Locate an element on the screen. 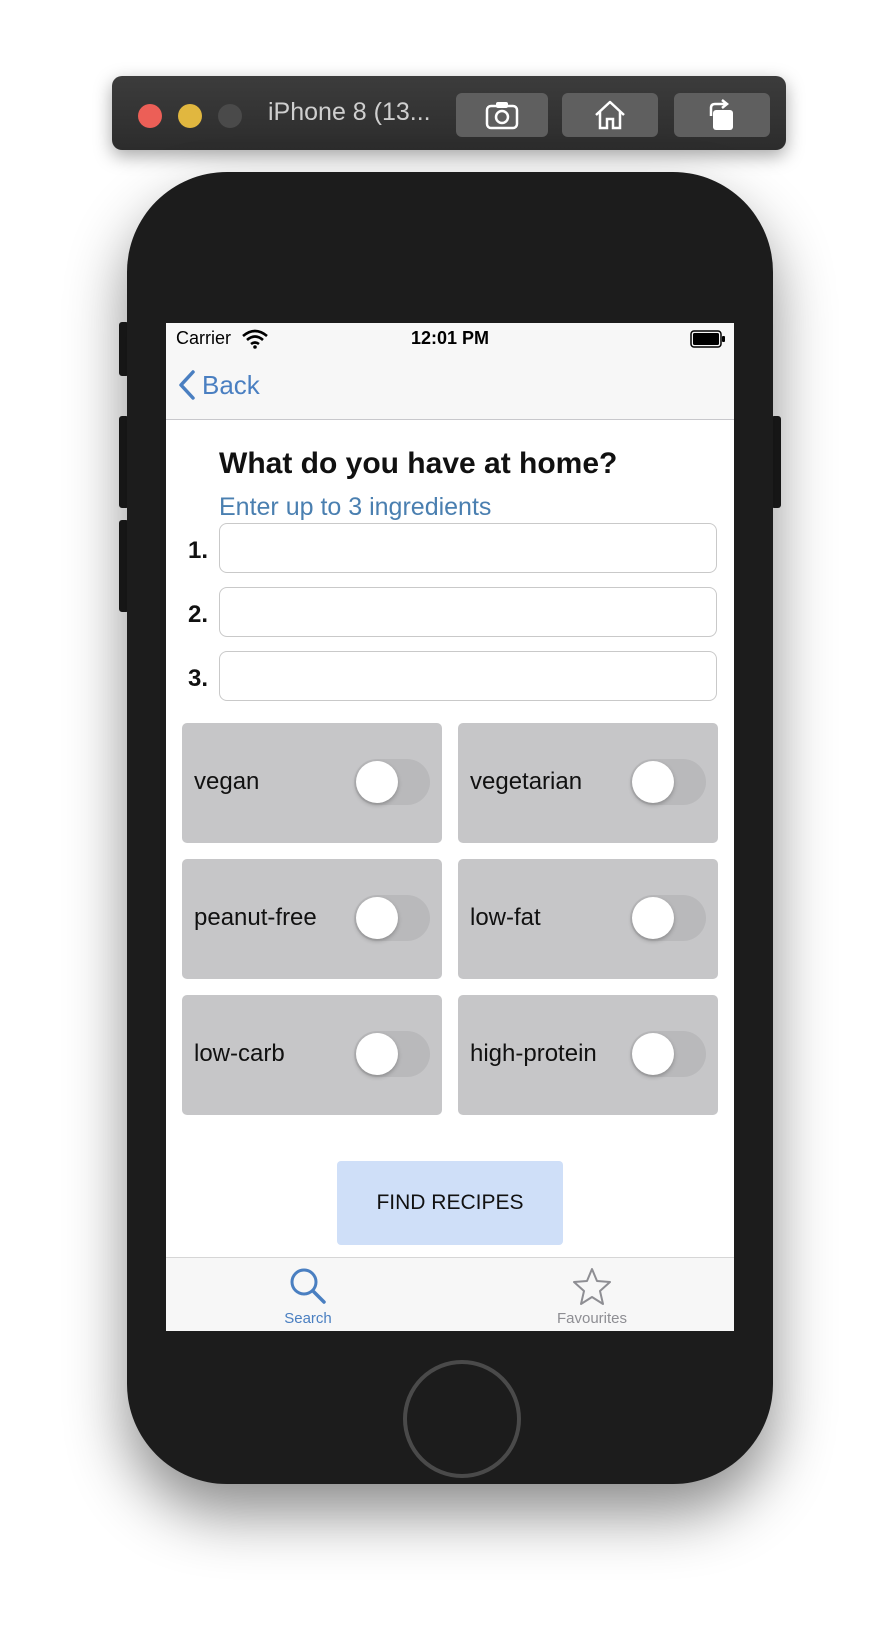 The width and height of the screenshot is (896, 1626). vegan-toggle is located at coordinates (392, 782).